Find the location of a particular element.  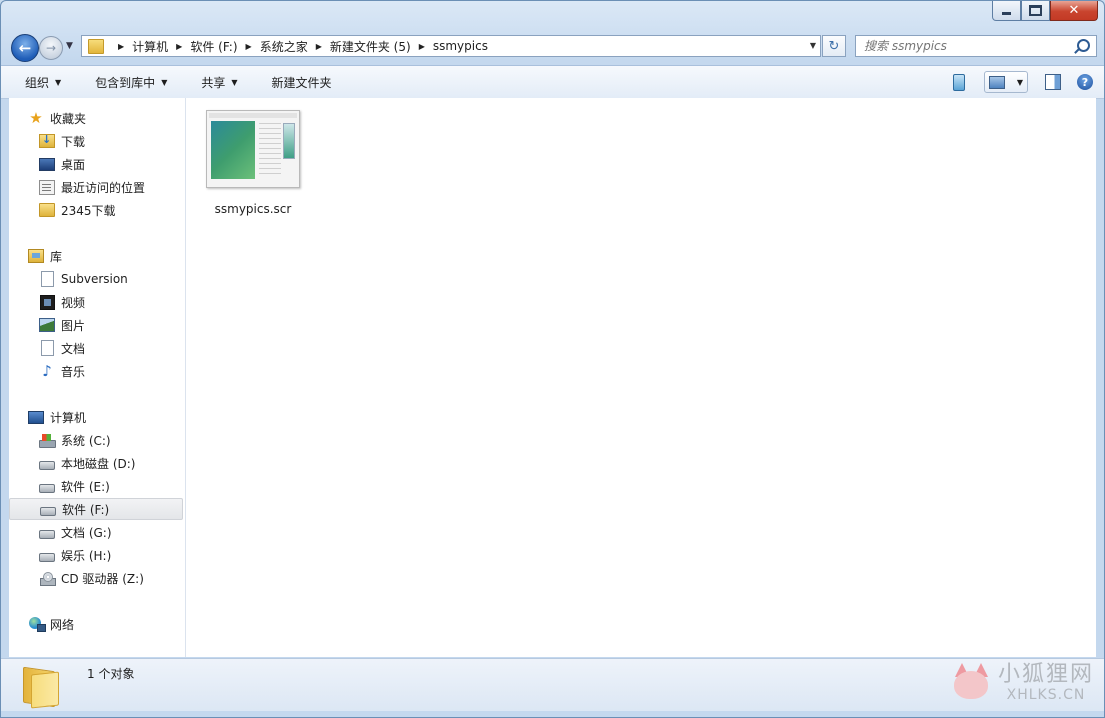

breadcrumb-new-folder-5: 新建文件夹 (5) is located at coordinates (370, 46).